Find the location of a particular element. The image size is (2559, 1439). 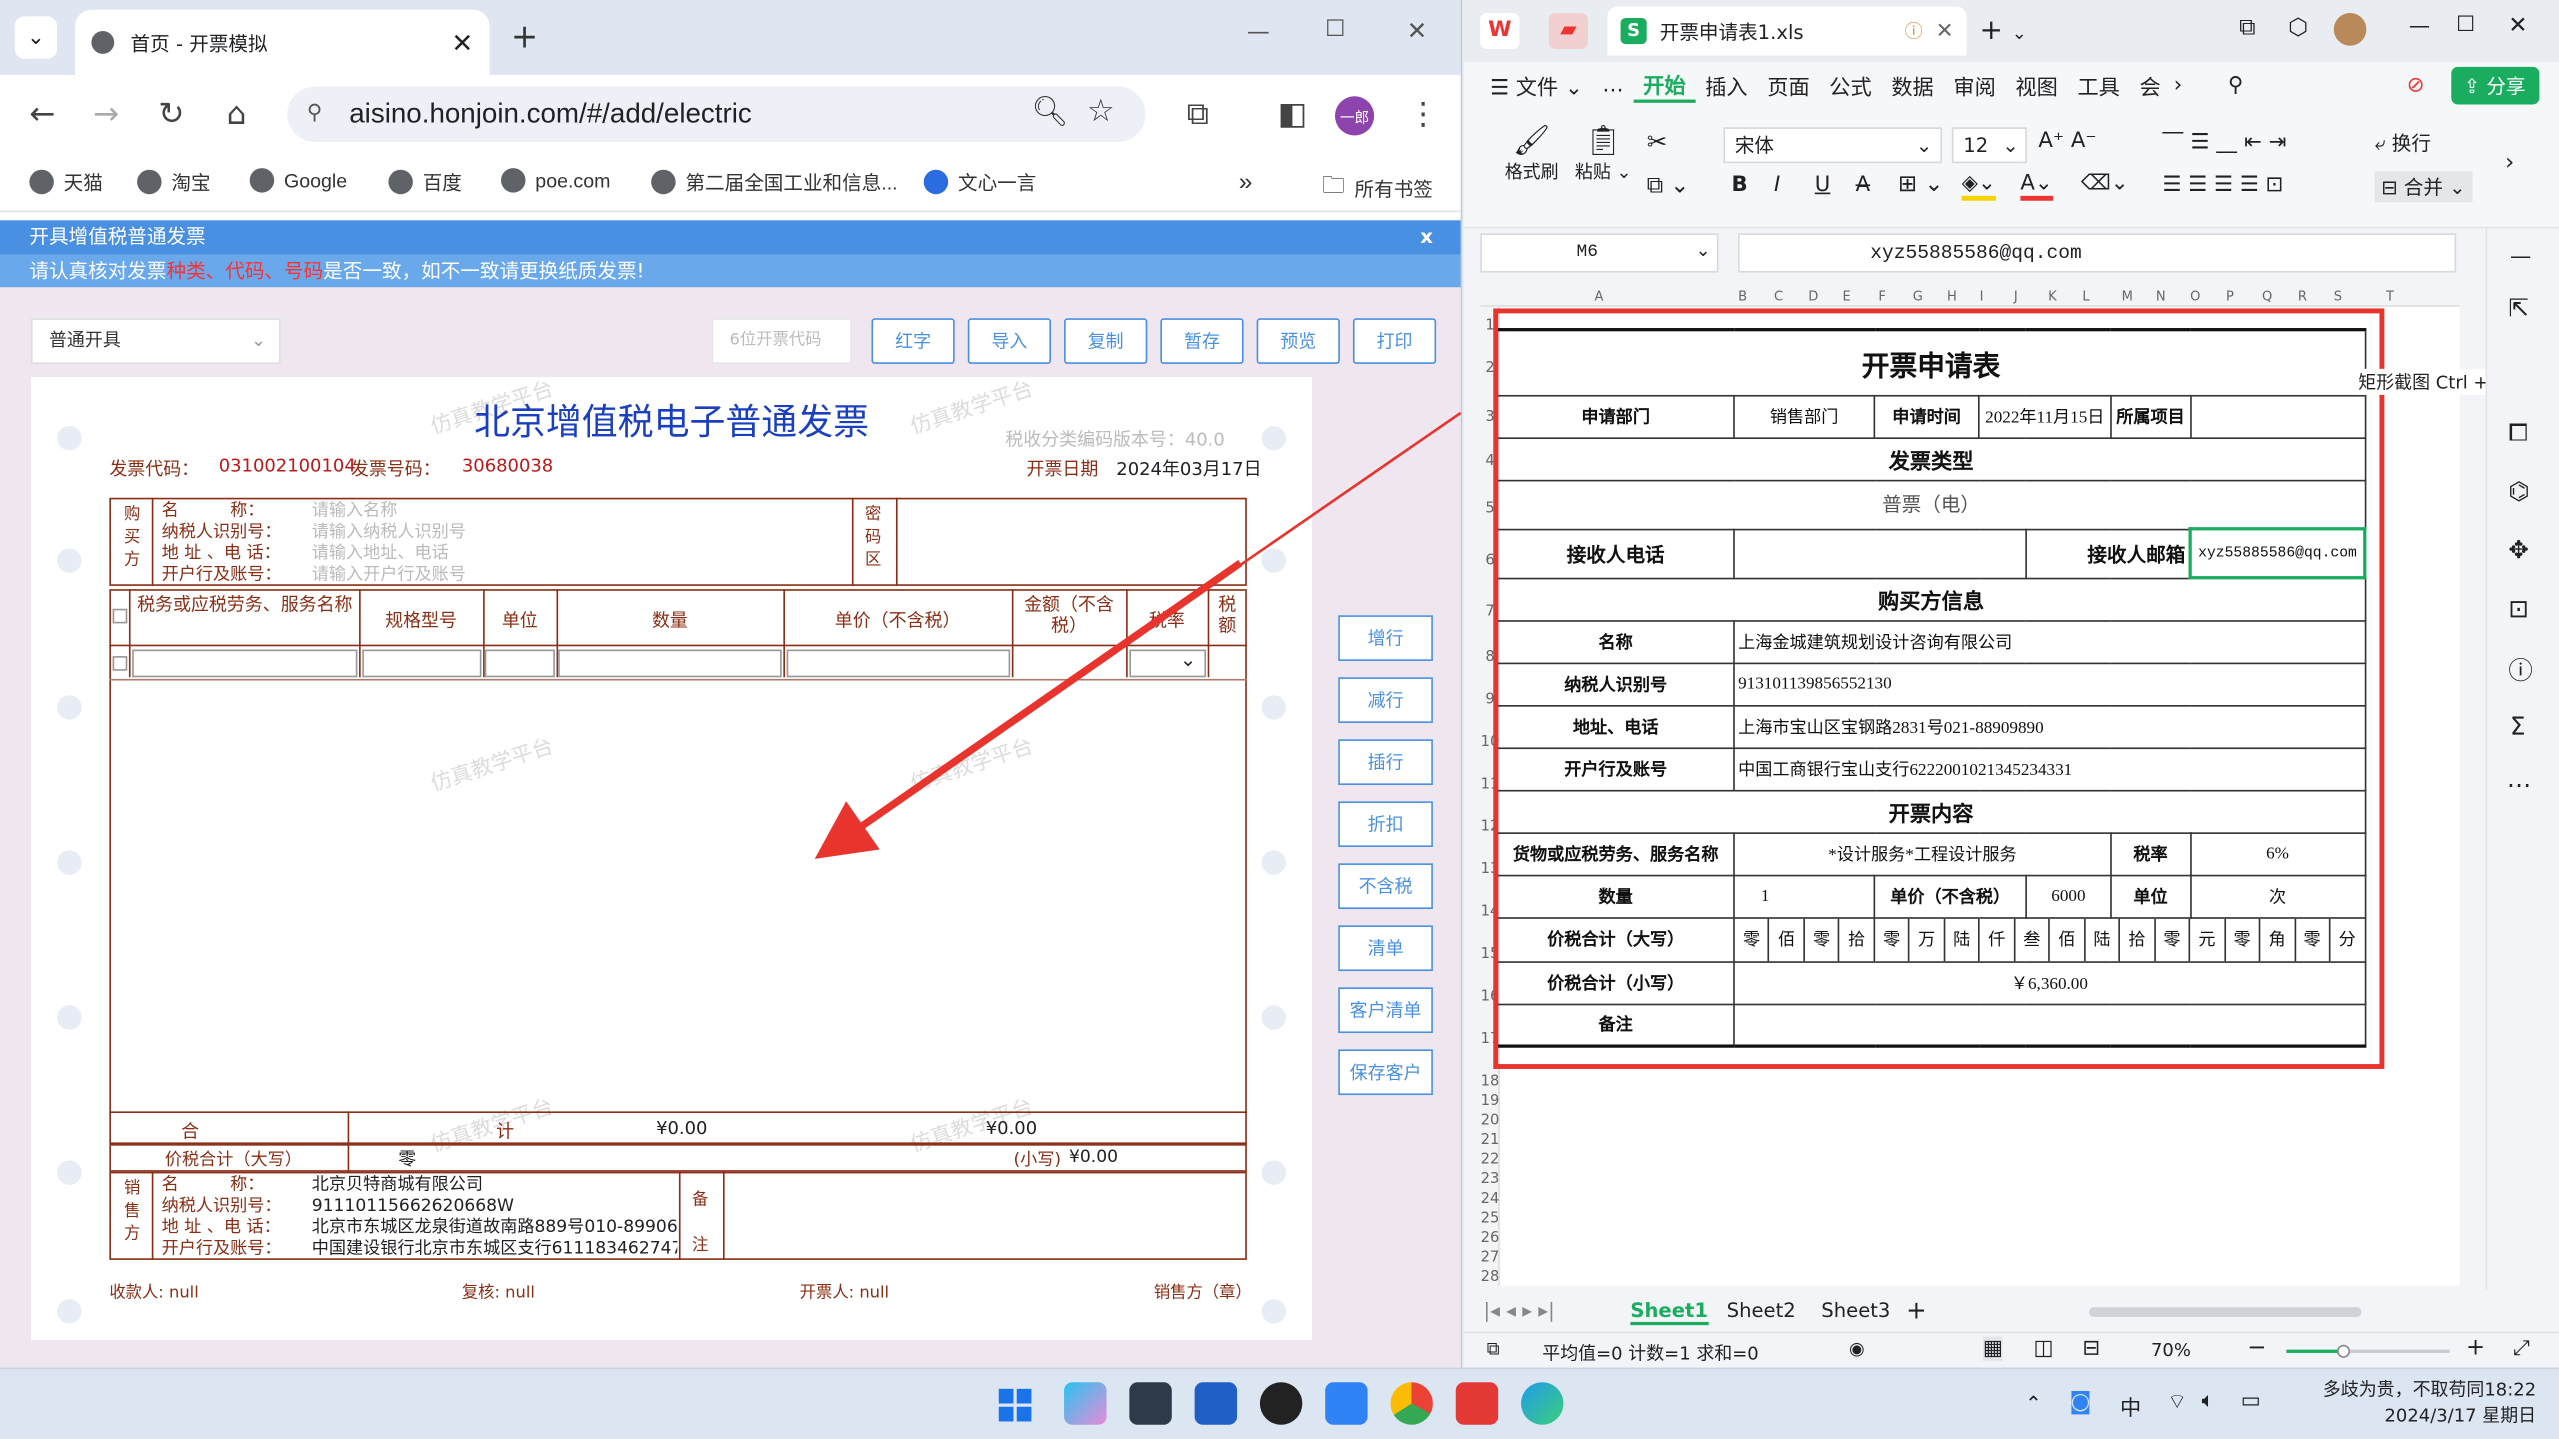

copy-icon: ⧉ ⌄ is located at coordinates (1668, 186).